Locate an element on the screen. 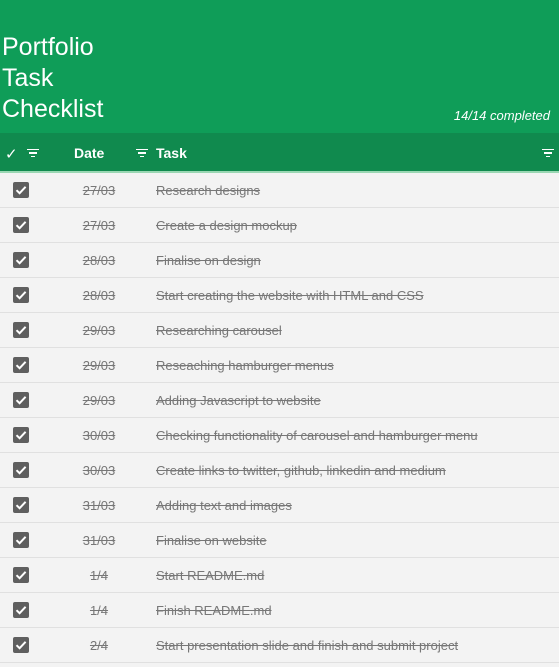 The image size is (559, 667). page-title: Portfolio Task Checklist is located at coordinates (82, 78).